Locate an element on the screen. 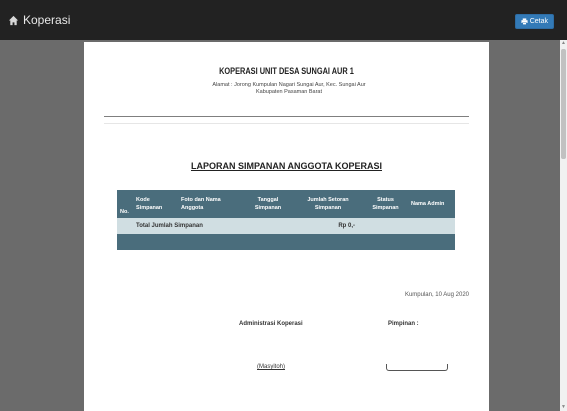 The width and height of the screenshot is (567, 411). total-row: Total Jumlah Simpanan Rp 0,- is located at coordinates (286, 226).